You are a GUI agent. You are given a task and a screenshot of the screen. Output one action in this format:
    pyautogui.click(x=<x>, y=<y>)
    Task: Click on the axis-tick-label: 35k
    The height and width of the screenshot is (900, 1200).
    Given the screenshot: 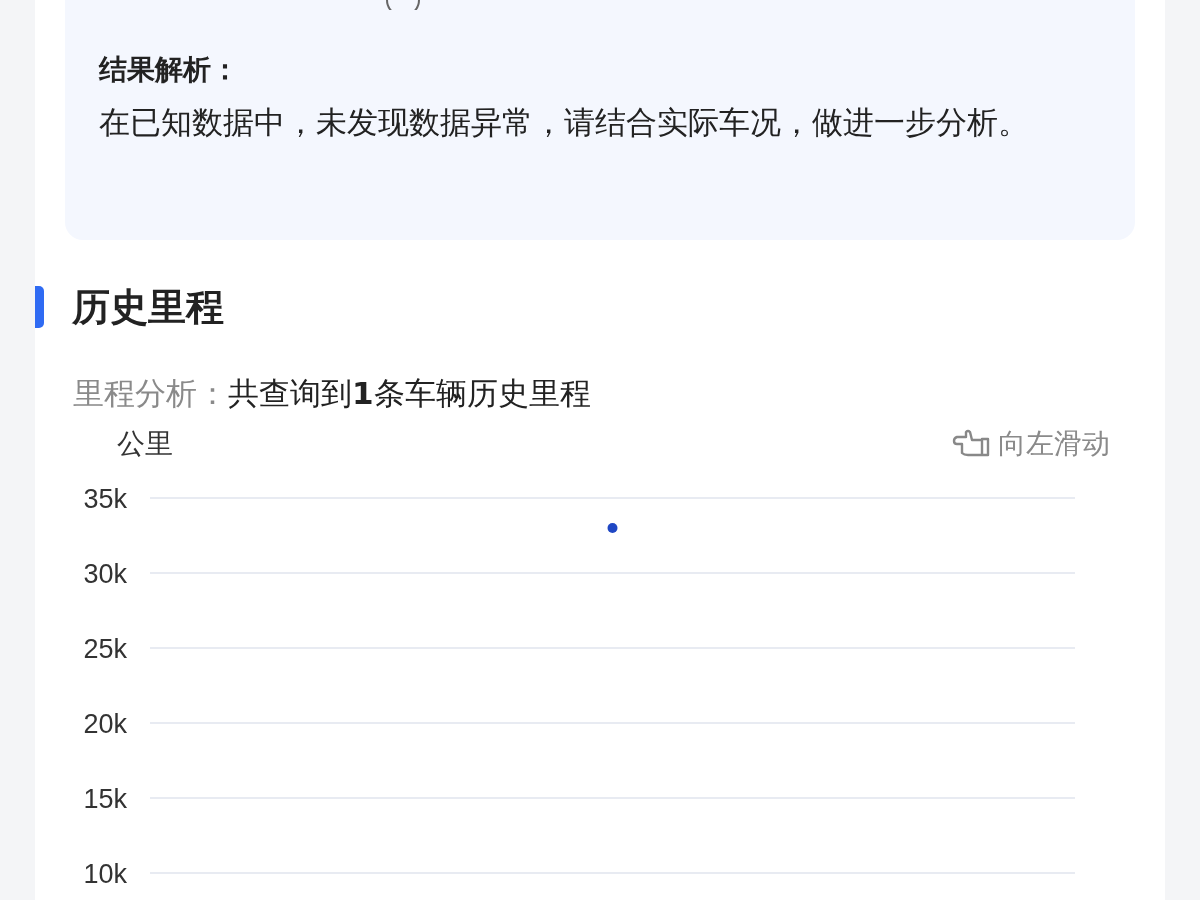 What is the action you would take?
    pyautogui.click(x=105, y=498)
    